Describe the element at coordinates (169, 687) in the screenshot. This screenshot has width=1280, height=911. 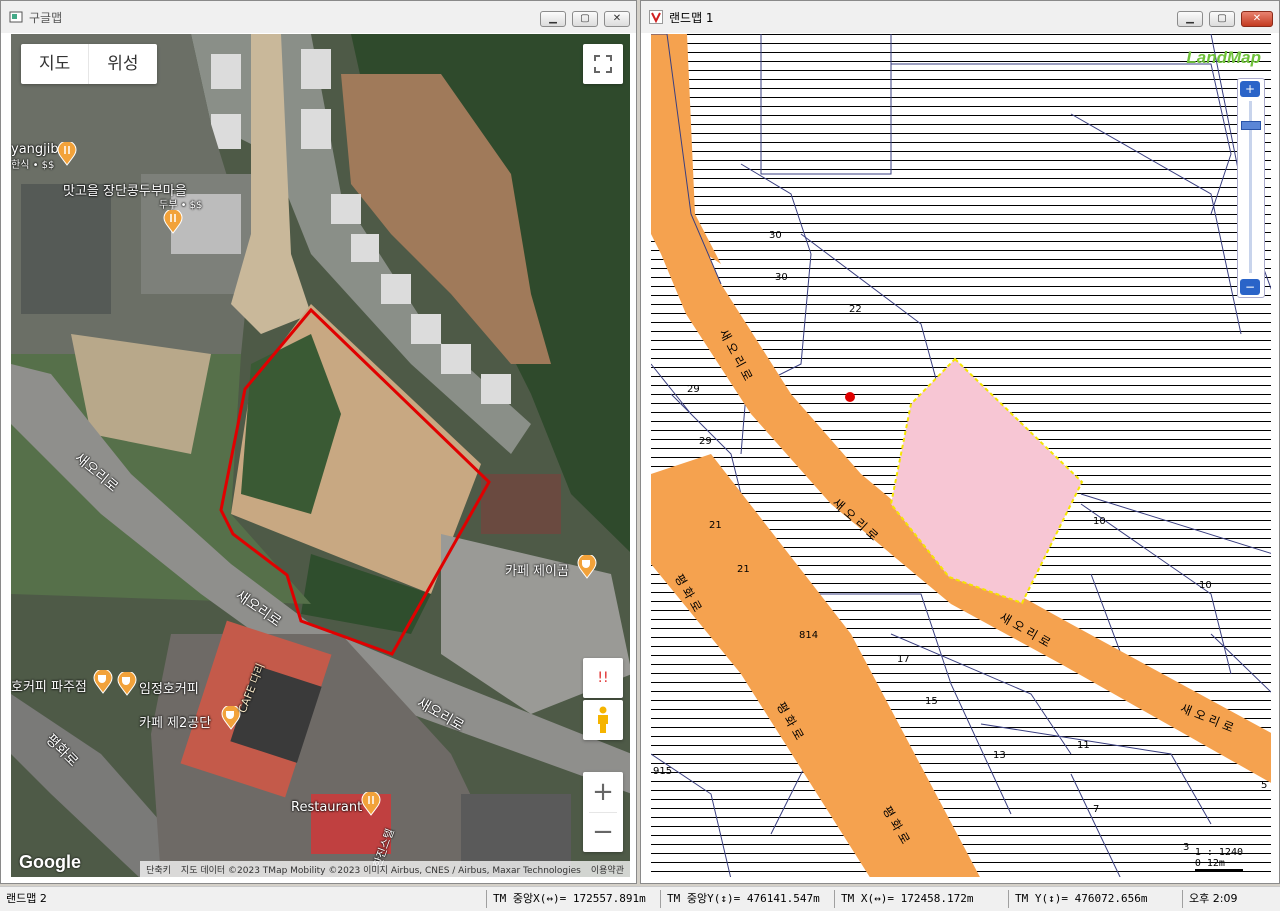
I see `place-label-imjeong: 임정호커피` at that location.